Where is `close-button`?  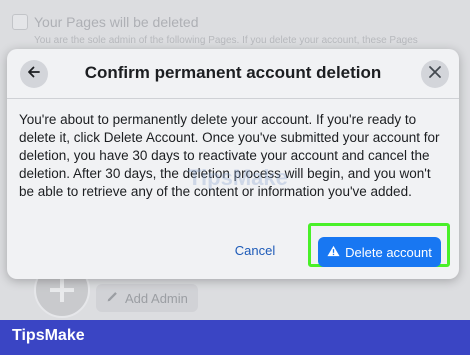
close-button is located at coordinates (435, 74).